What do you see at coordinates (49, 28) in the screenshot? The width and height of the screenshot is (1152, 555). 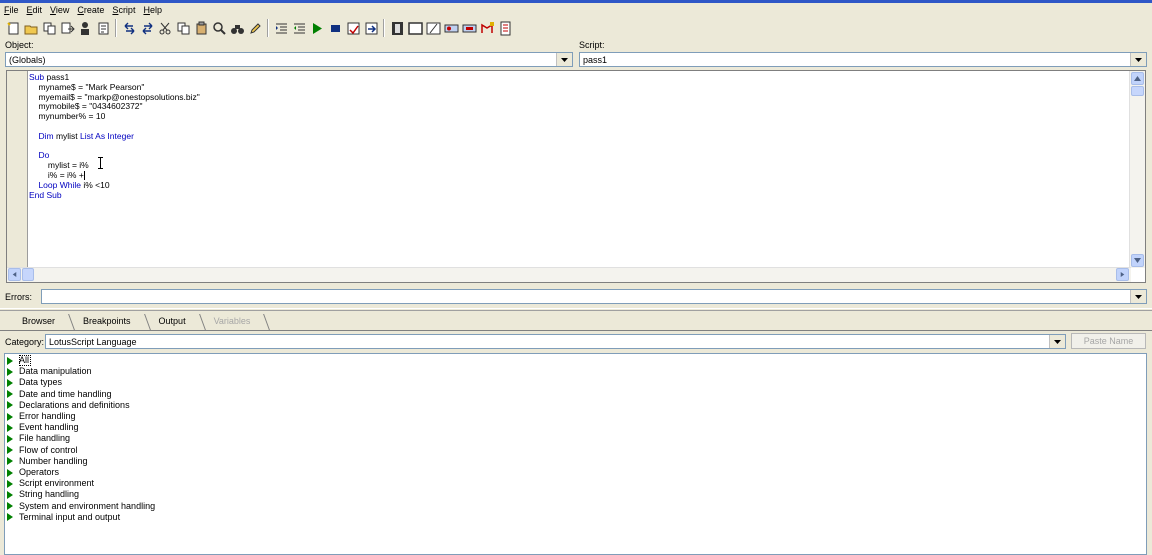 I see `copy-document-icon` at bounding box center [49, 28].